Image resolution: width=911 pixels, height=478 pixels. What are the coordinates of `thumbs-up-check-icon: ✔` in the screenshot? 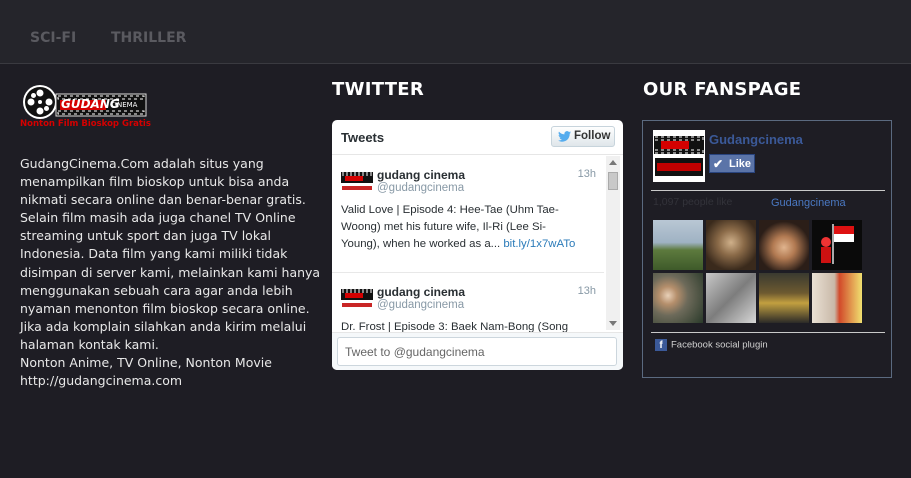 It's located at (718, 164).